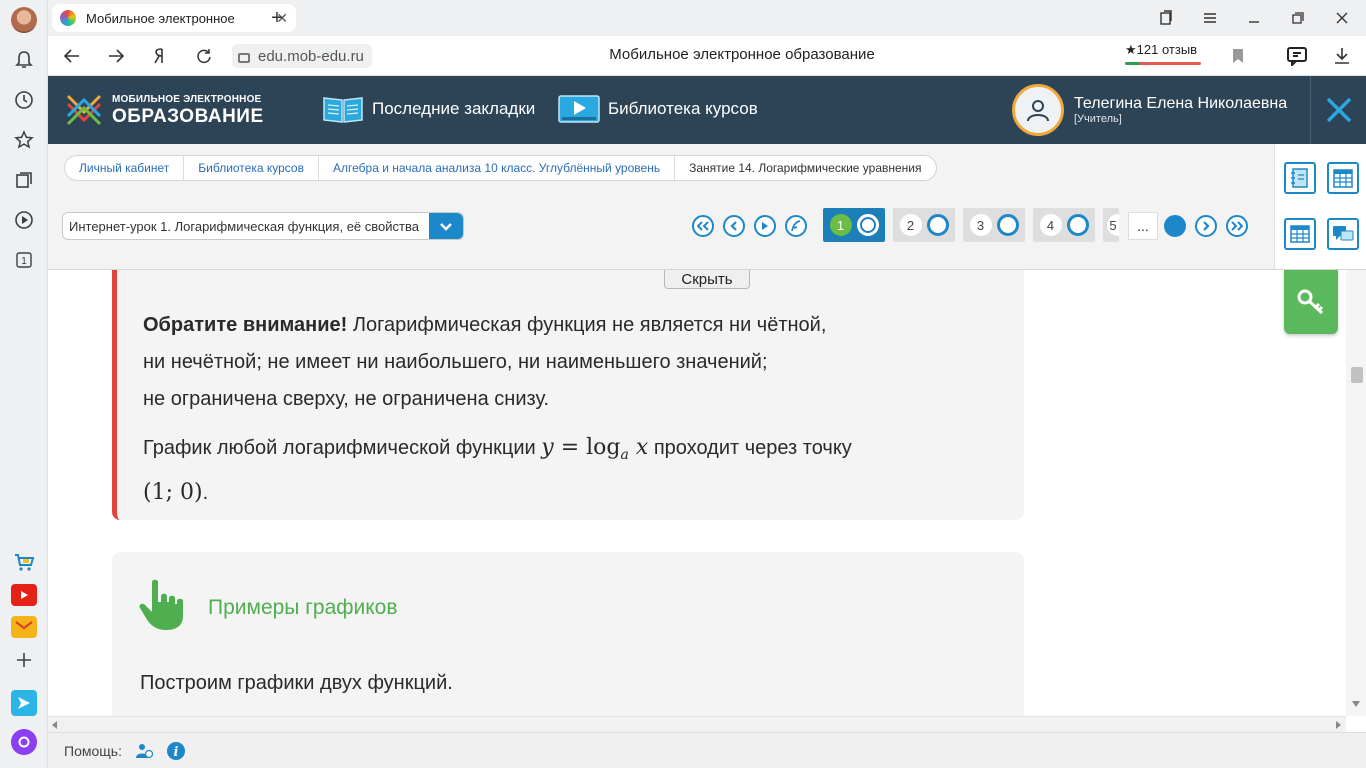 The height and width of the screenshot is (768, 1366). I want to click on next-step-button, so click(1206, 226).